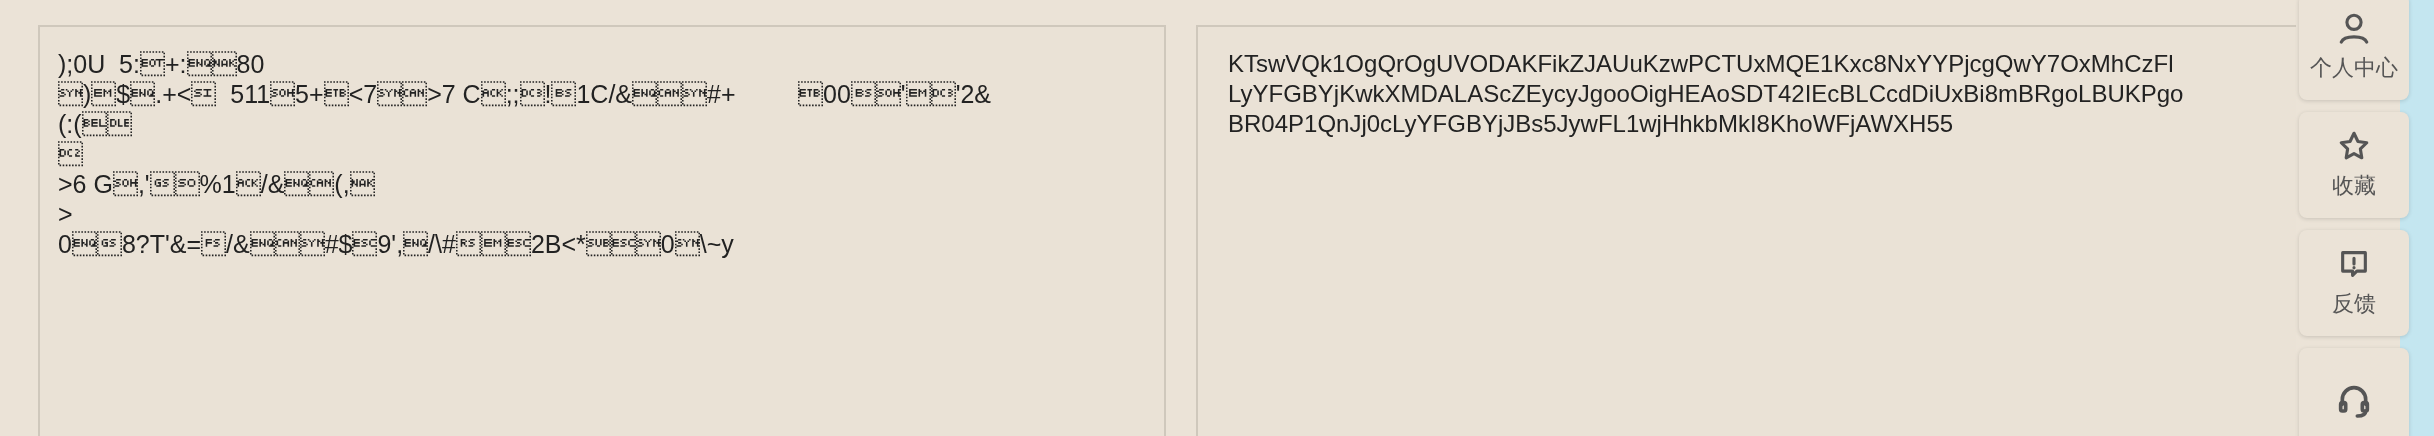  Describe the element at coordinates (2354, 392) in the screenshot. I see `sidebar-button` at that location.